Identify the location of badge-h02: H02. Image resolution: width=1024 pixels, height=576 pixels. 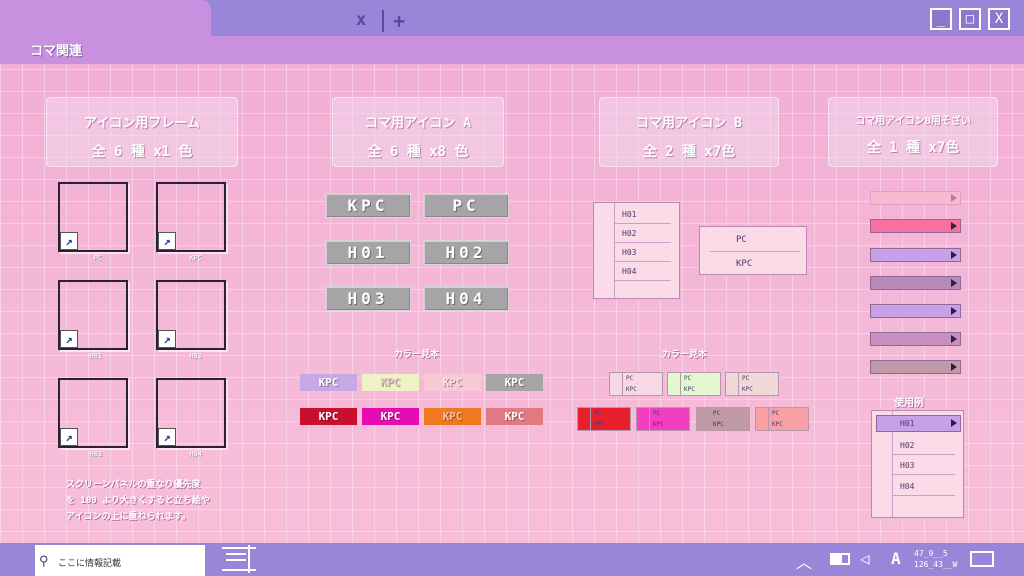
(466, 252).